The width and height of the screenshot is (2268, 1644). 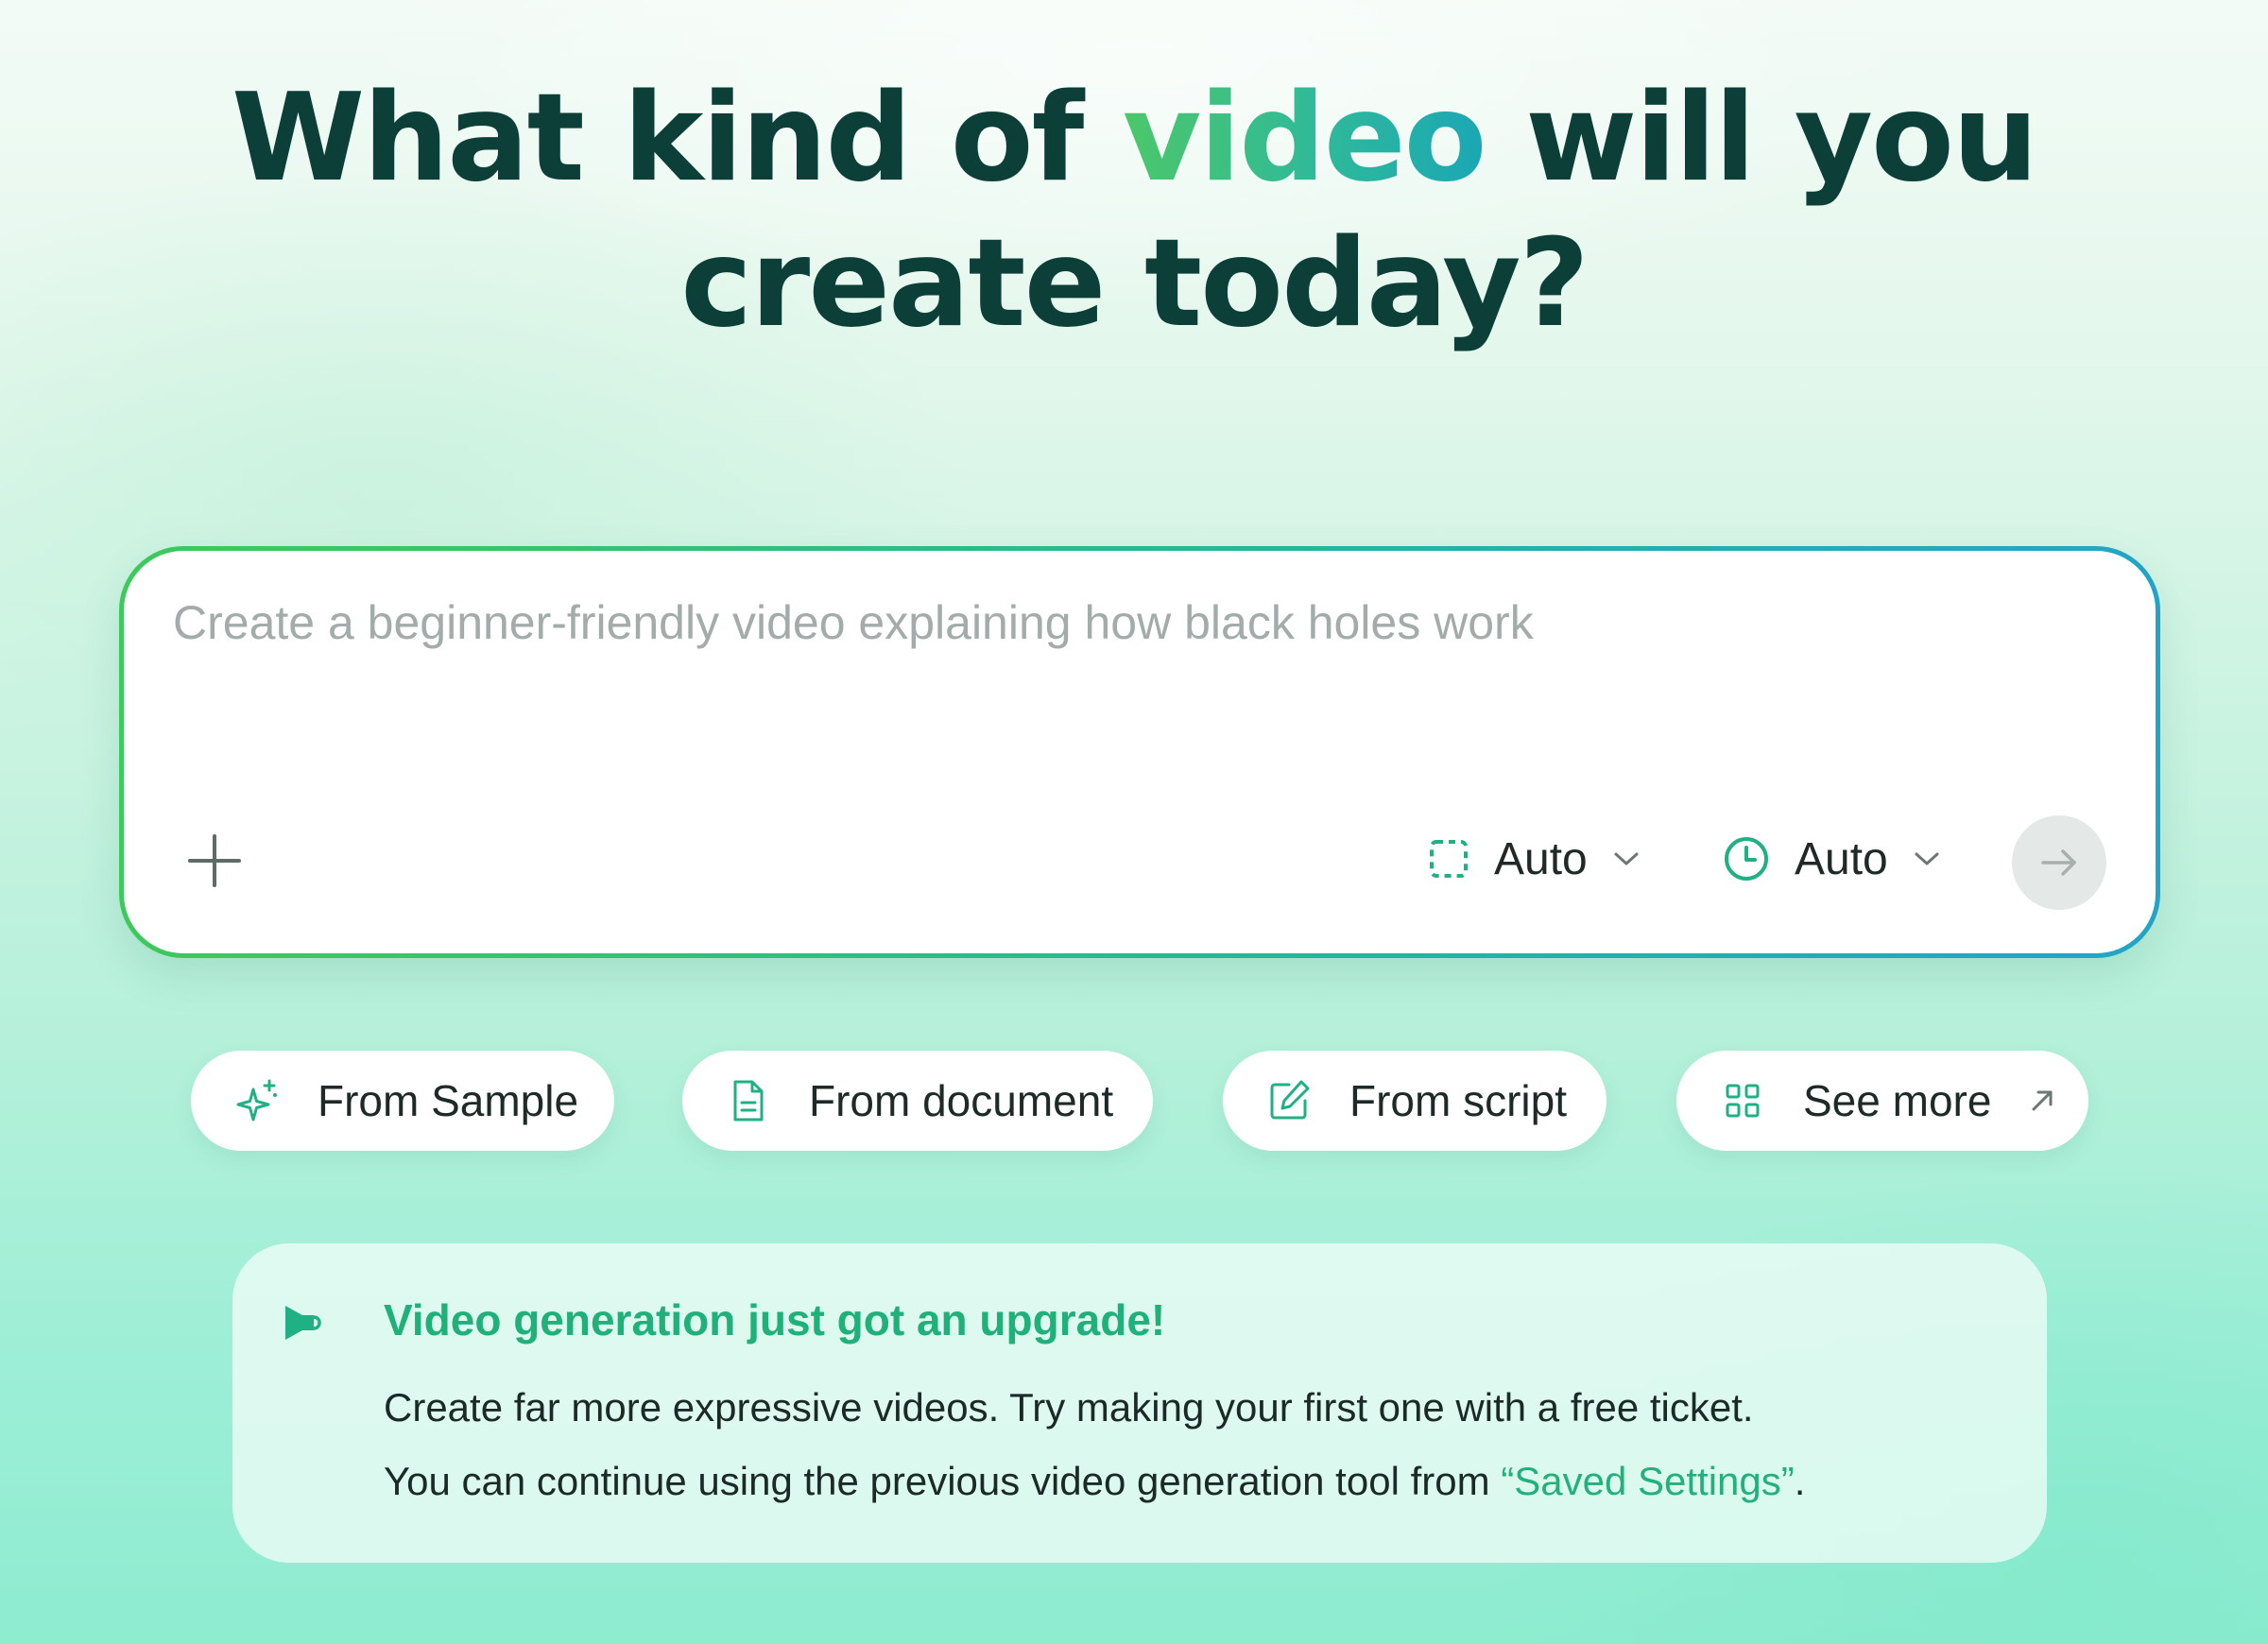 I want to click on from-script-label: From script, so click(x=1458, y=1100).